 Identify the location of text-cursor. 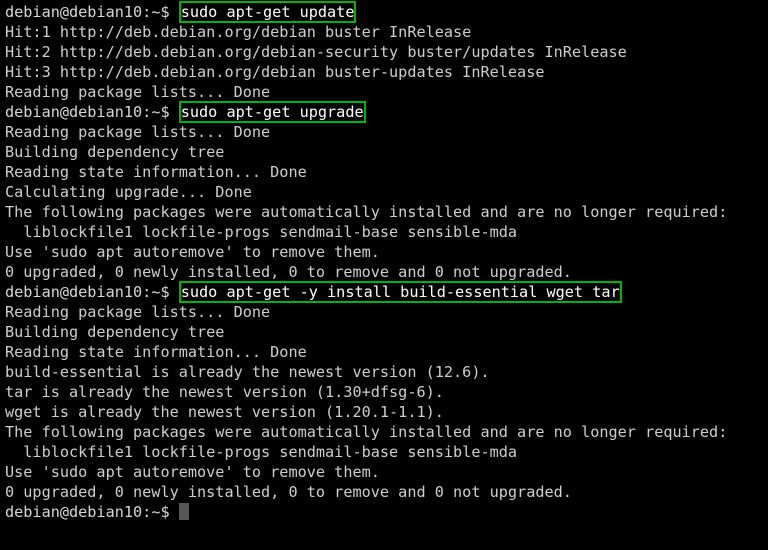
(183, 511).